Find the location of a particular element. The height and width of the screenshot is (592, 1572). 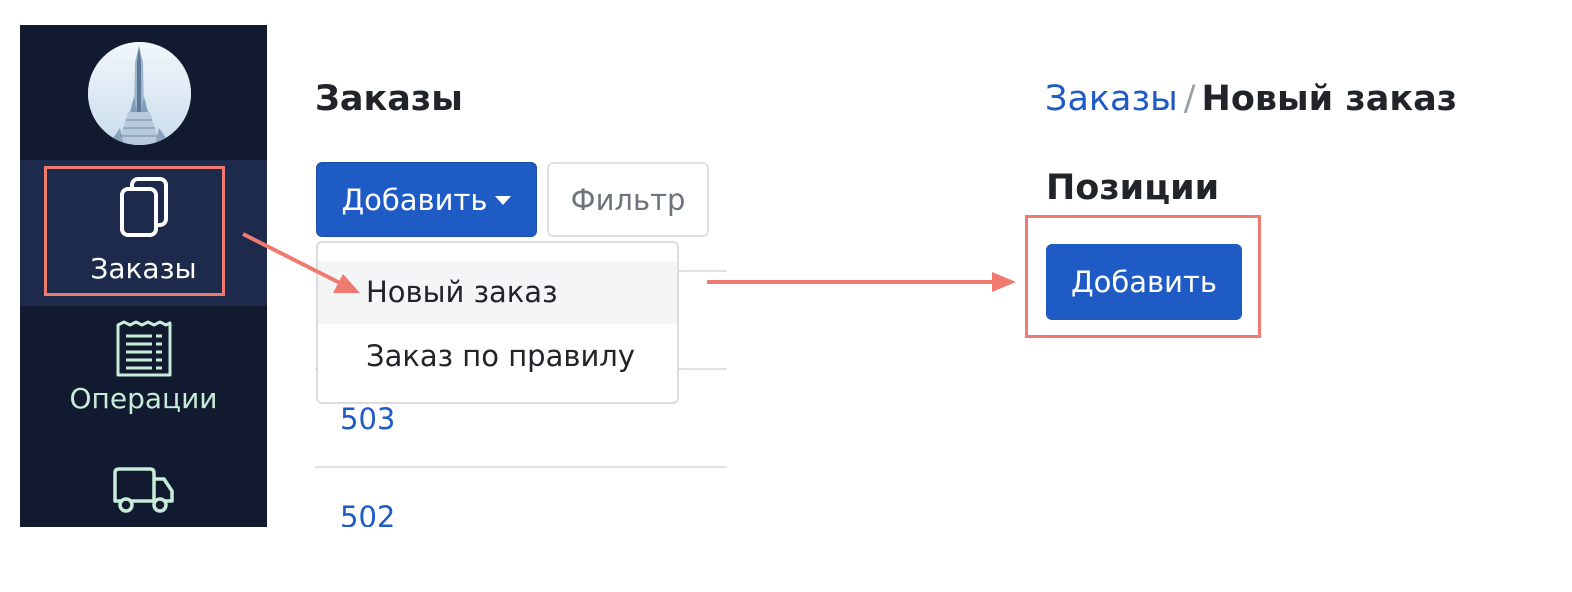

menu-item-new-order: Новый заказ is located at coordinates (497, 292).